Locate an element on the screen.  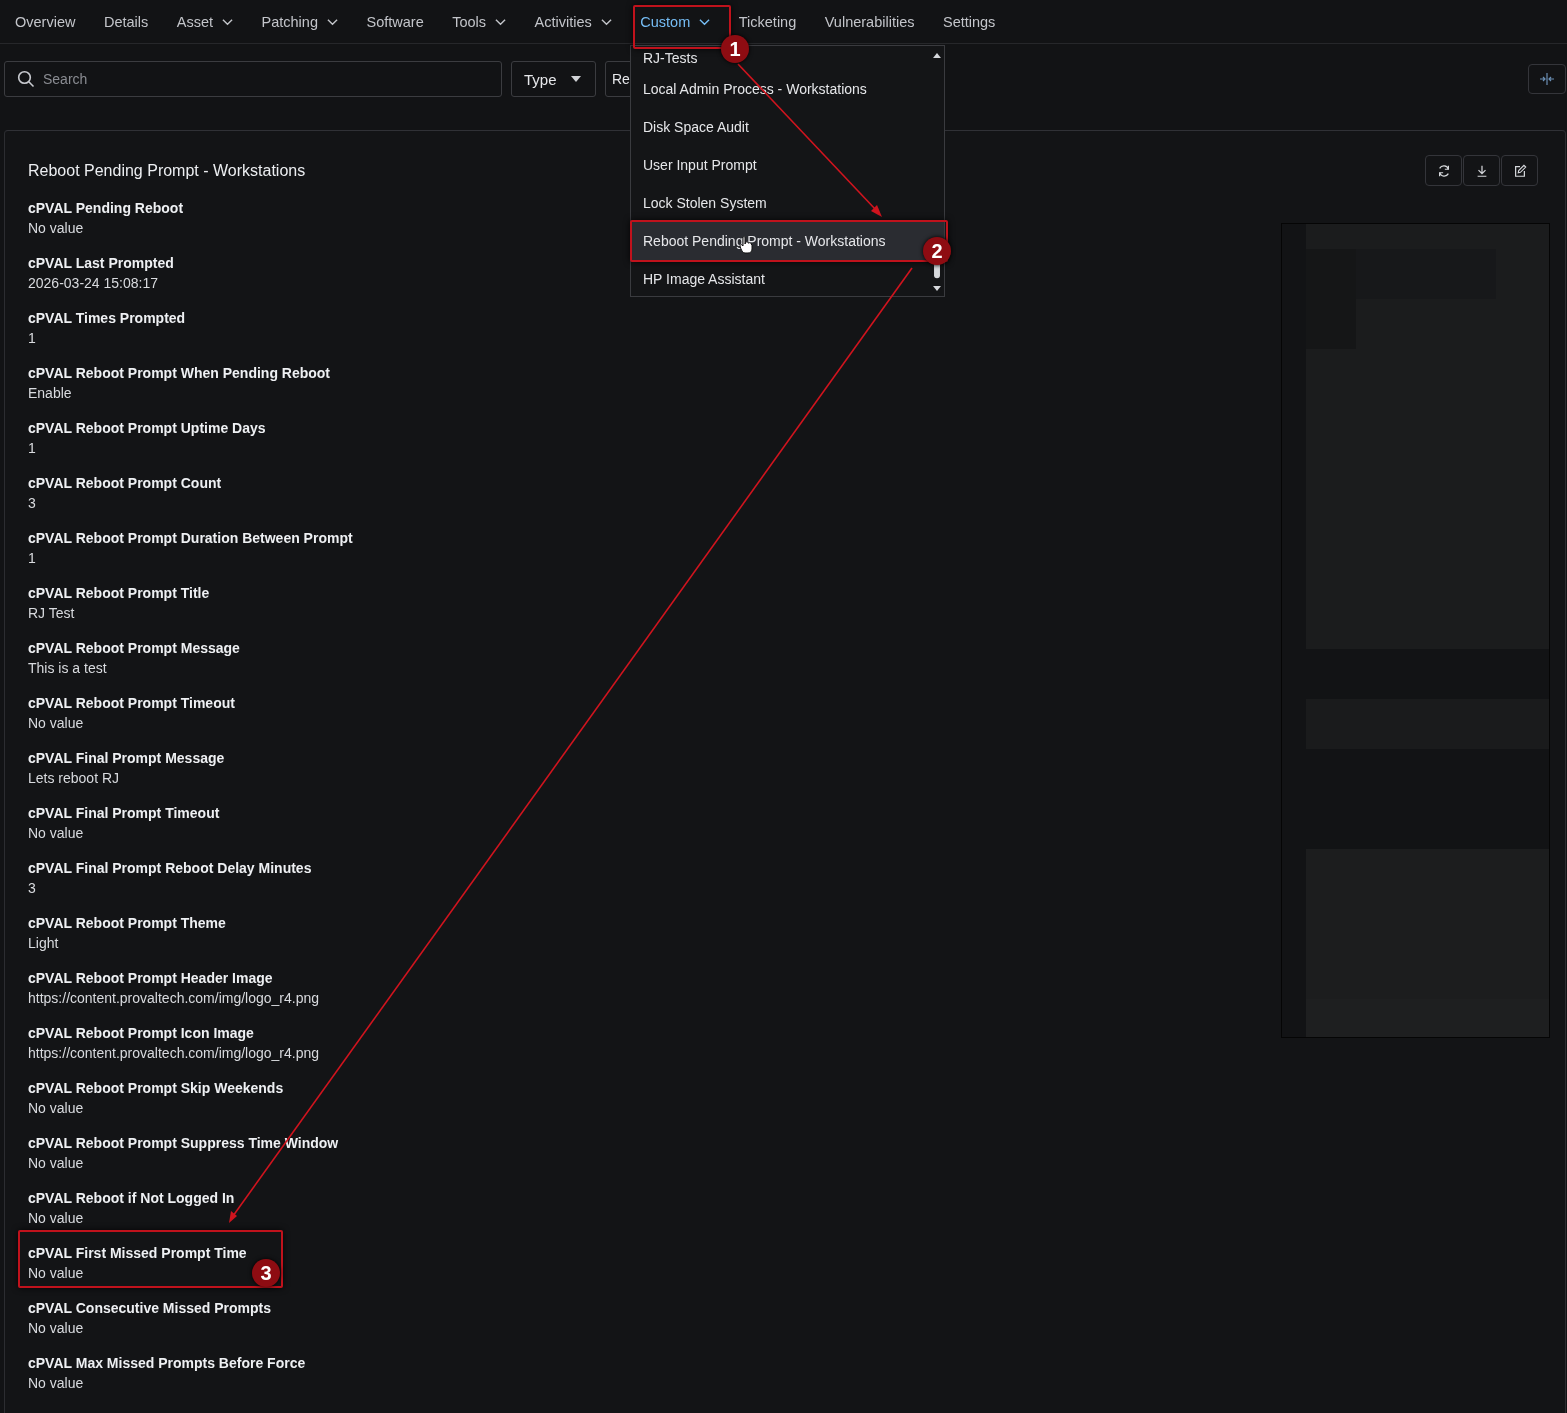
refresh-button is located at coordinates (1443, 170).